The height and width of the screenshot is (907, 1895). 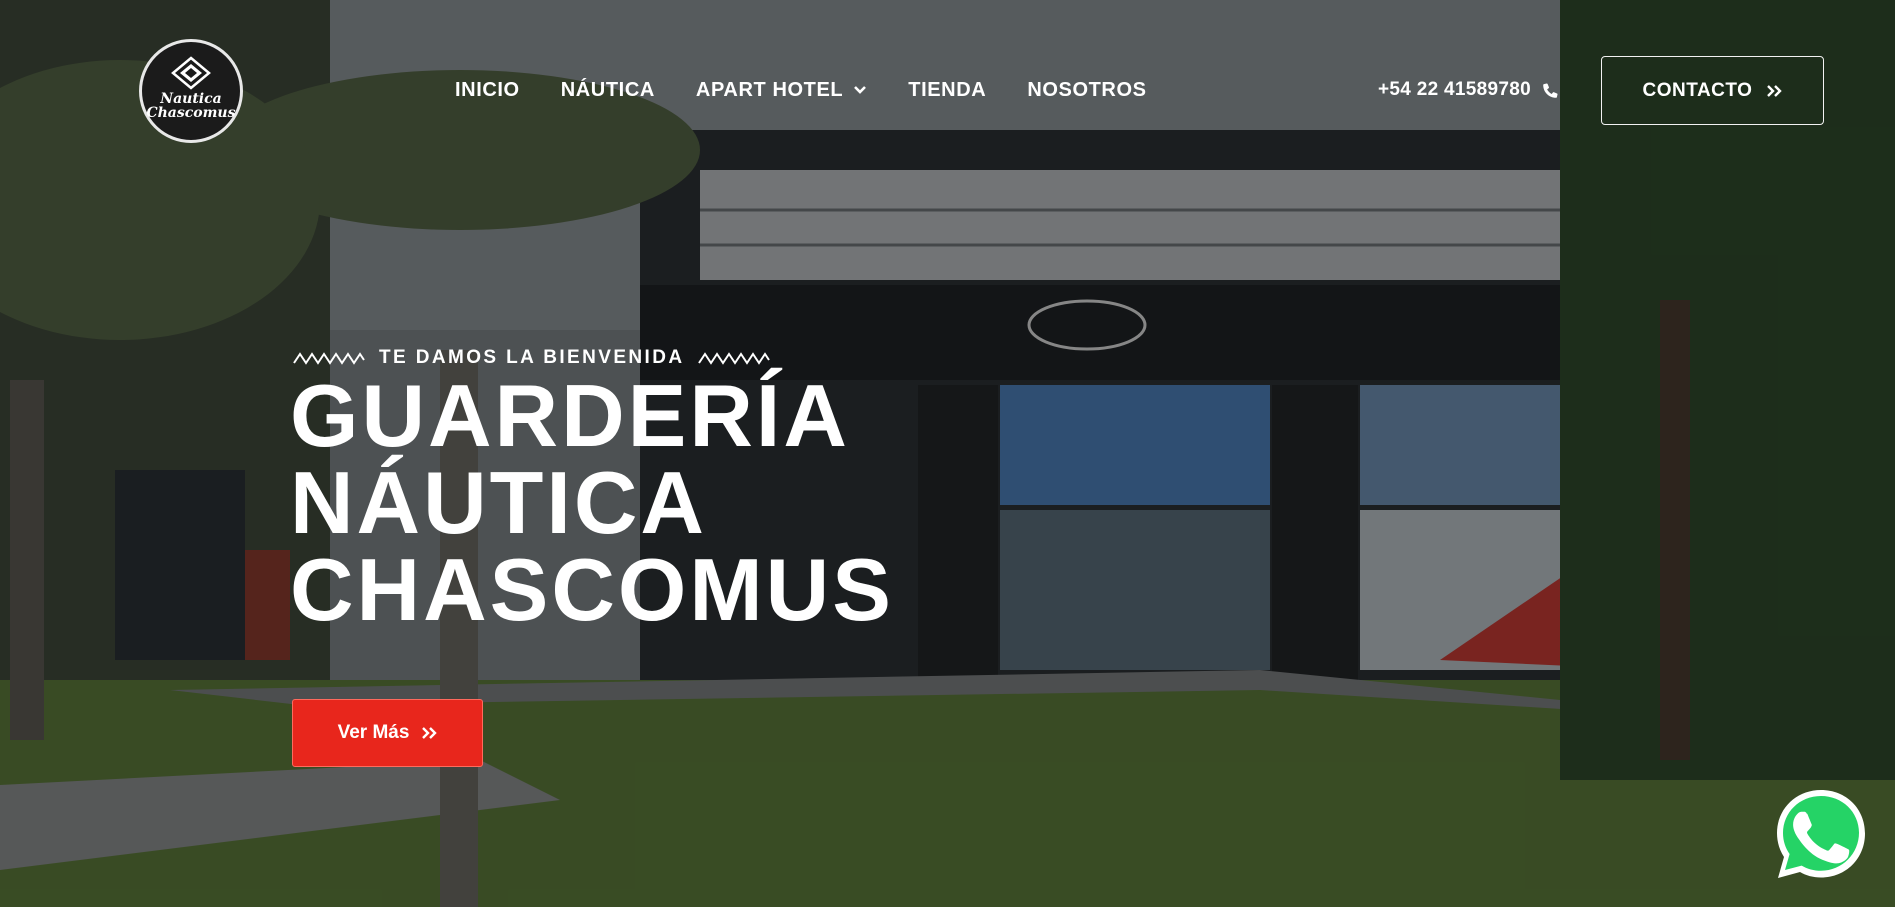 I want to click on brand-logo: Nautica Chascomus, so click(x=191, y=91).